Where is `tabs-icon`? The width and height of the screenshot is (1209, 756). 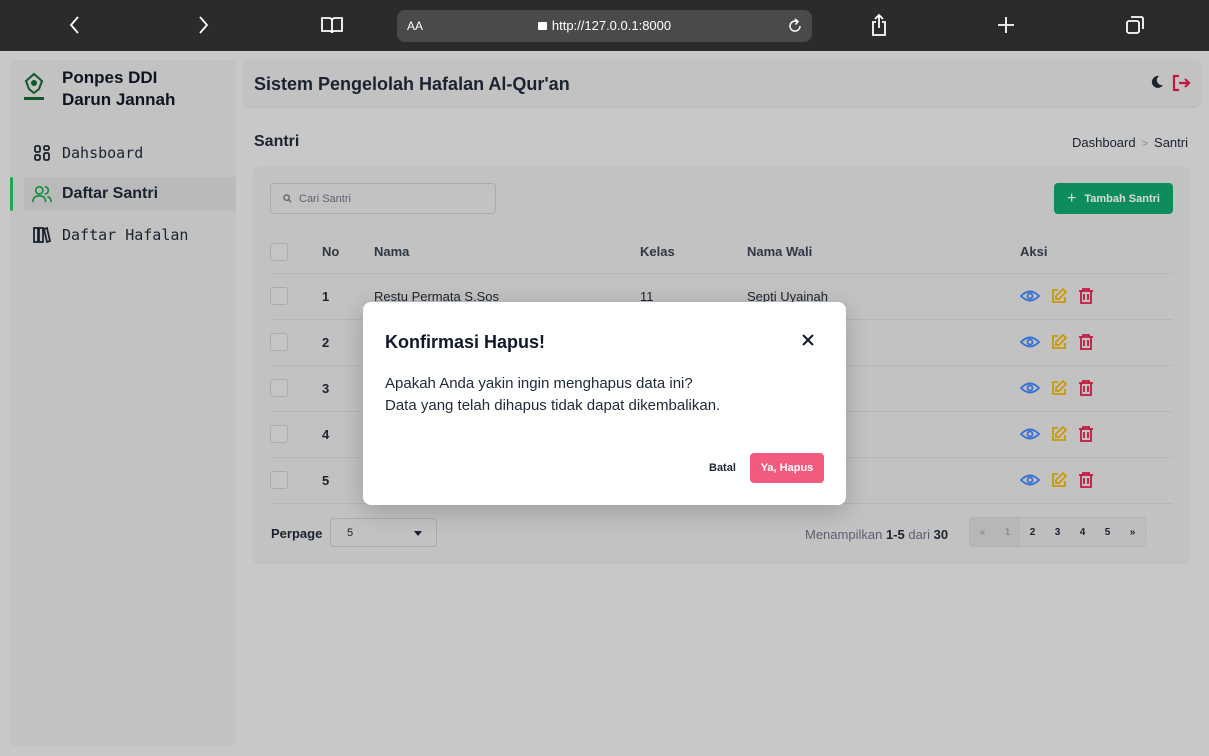
tabs-icon is located at coordinates (1135, 25).